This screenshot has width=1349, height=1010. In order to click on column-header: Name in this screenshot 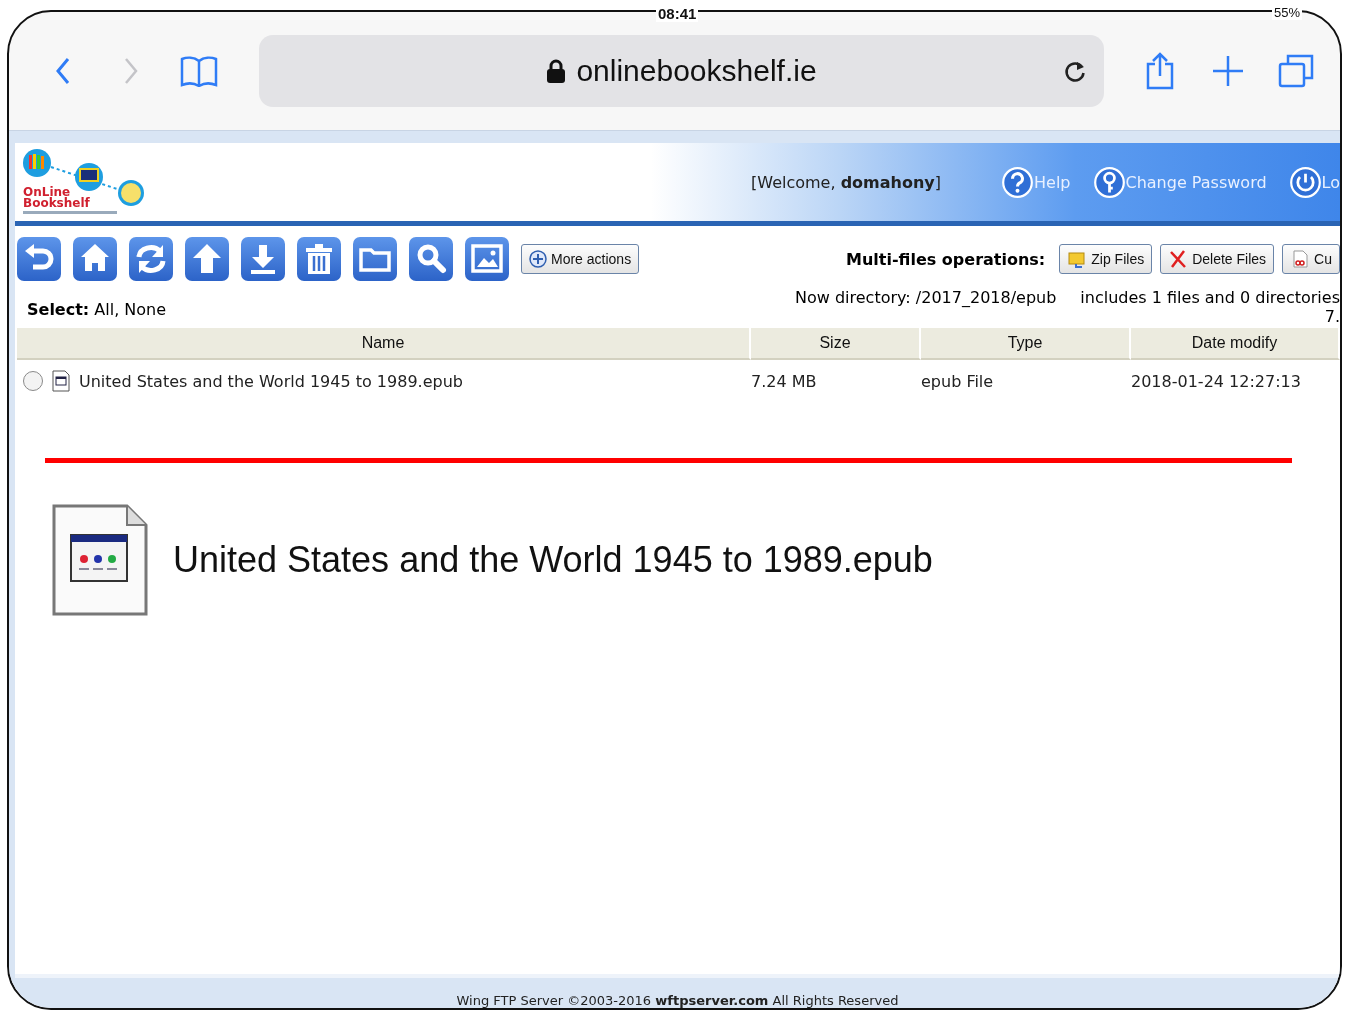, I will do `click(384, 344)`.